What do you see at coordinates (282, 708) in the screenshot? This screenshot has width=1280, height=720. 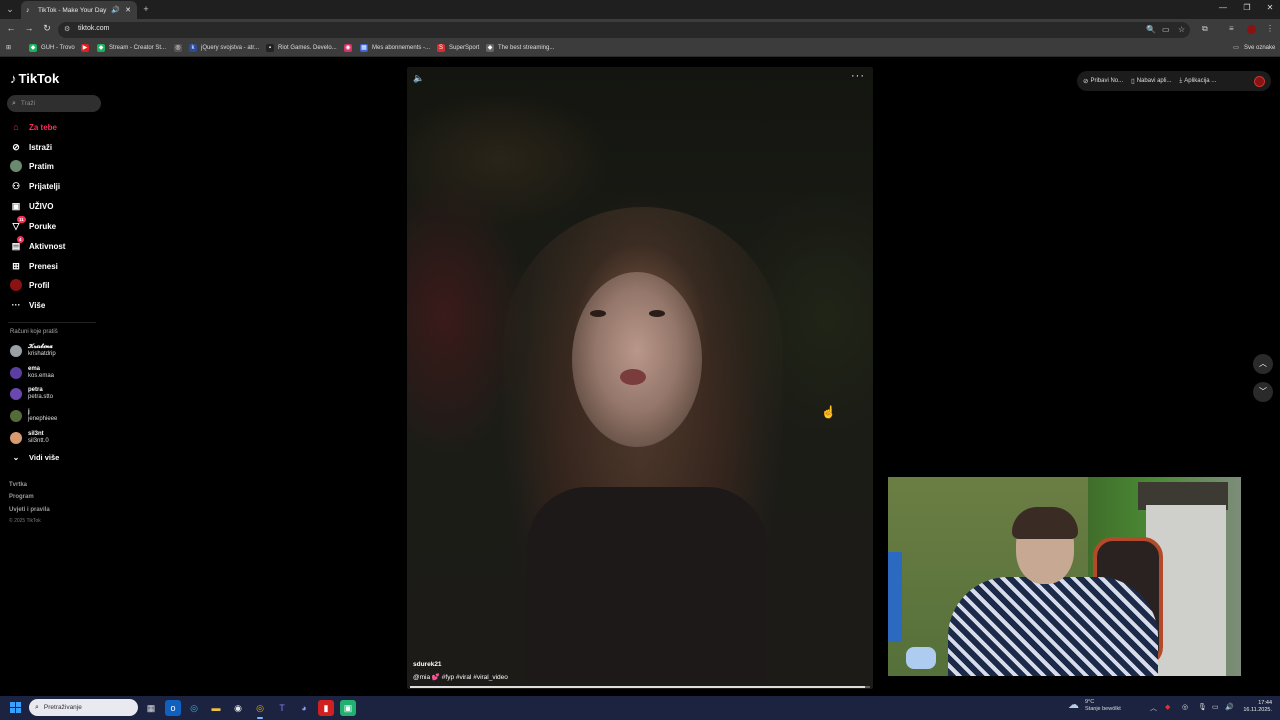 I see `teams-icon: T` at bounding box center [282, 708].